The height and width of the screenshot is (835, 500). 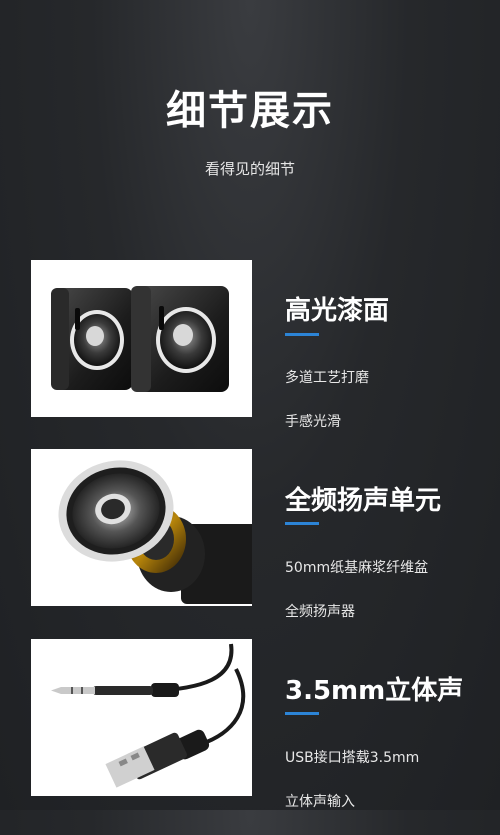 I want to click on feature-title-stereo: 3.5mm立体声, so click(x=374, y=691).